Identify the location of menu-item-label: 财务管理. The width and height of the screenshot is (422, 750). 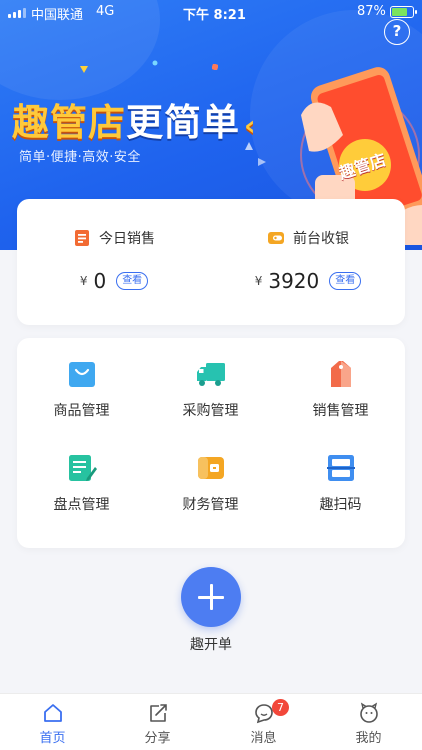
(210, 505).